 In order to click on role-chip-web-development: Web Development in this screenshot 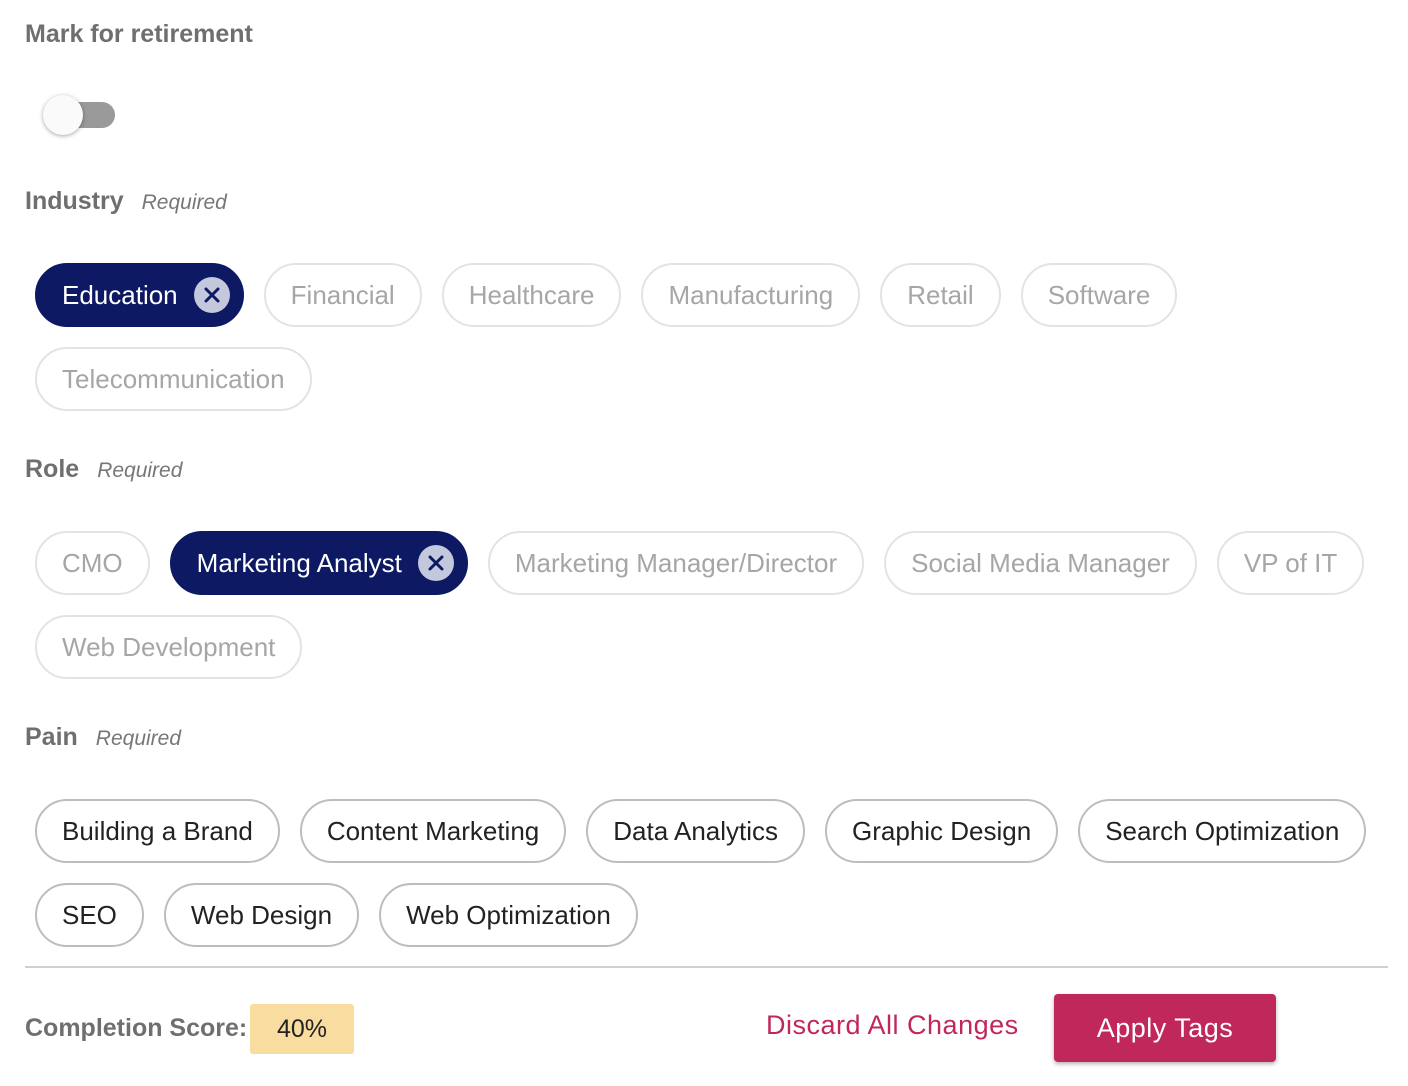, I will do `click(169, 647)`.